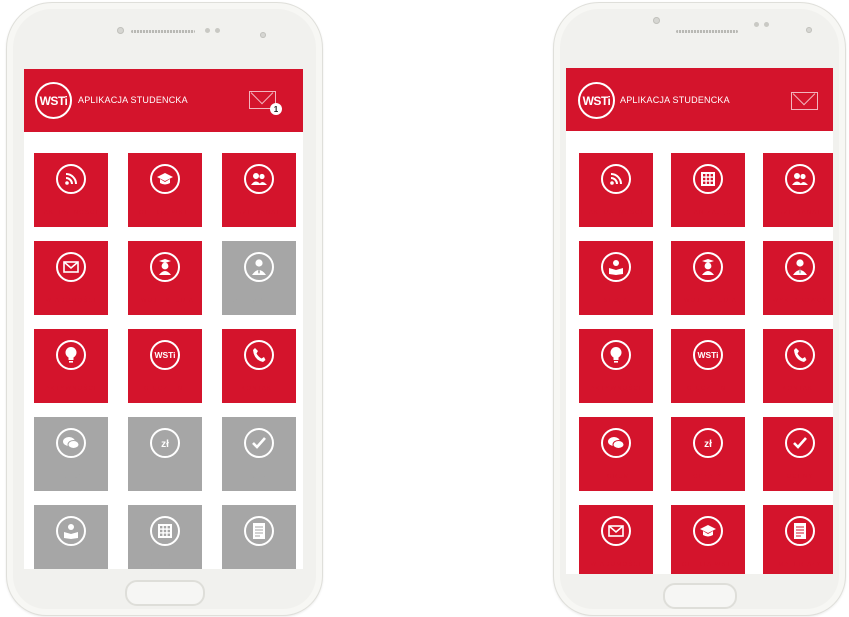 The image size is (849, 617). I want to click on tile-label: TWOJE STUDIA, so click(708, 301).